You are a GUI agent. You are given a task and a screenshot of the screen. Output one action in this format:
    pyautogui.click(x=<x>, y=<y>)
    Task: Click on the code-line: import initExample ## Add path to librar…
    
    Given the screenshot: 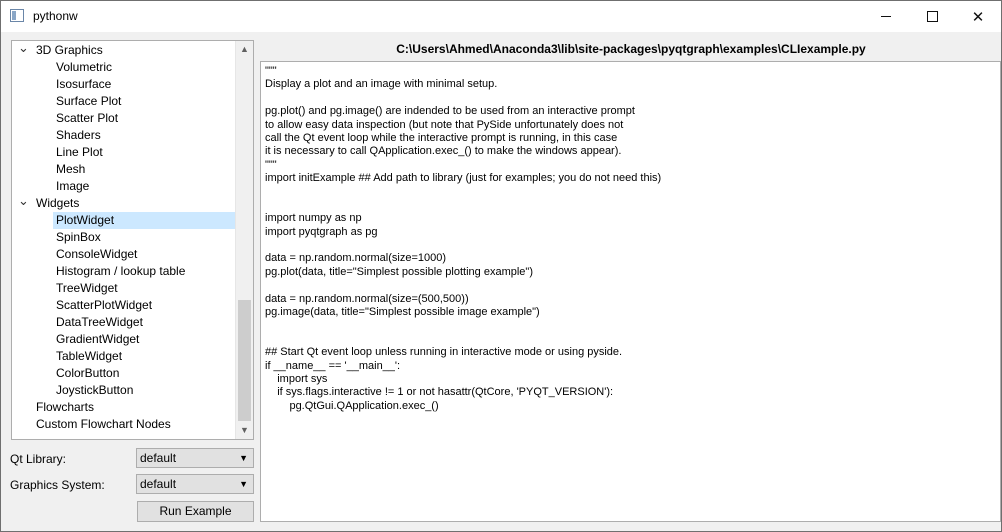 What is the action you would take?
    pyautogui.click(x=463, y=178)
    